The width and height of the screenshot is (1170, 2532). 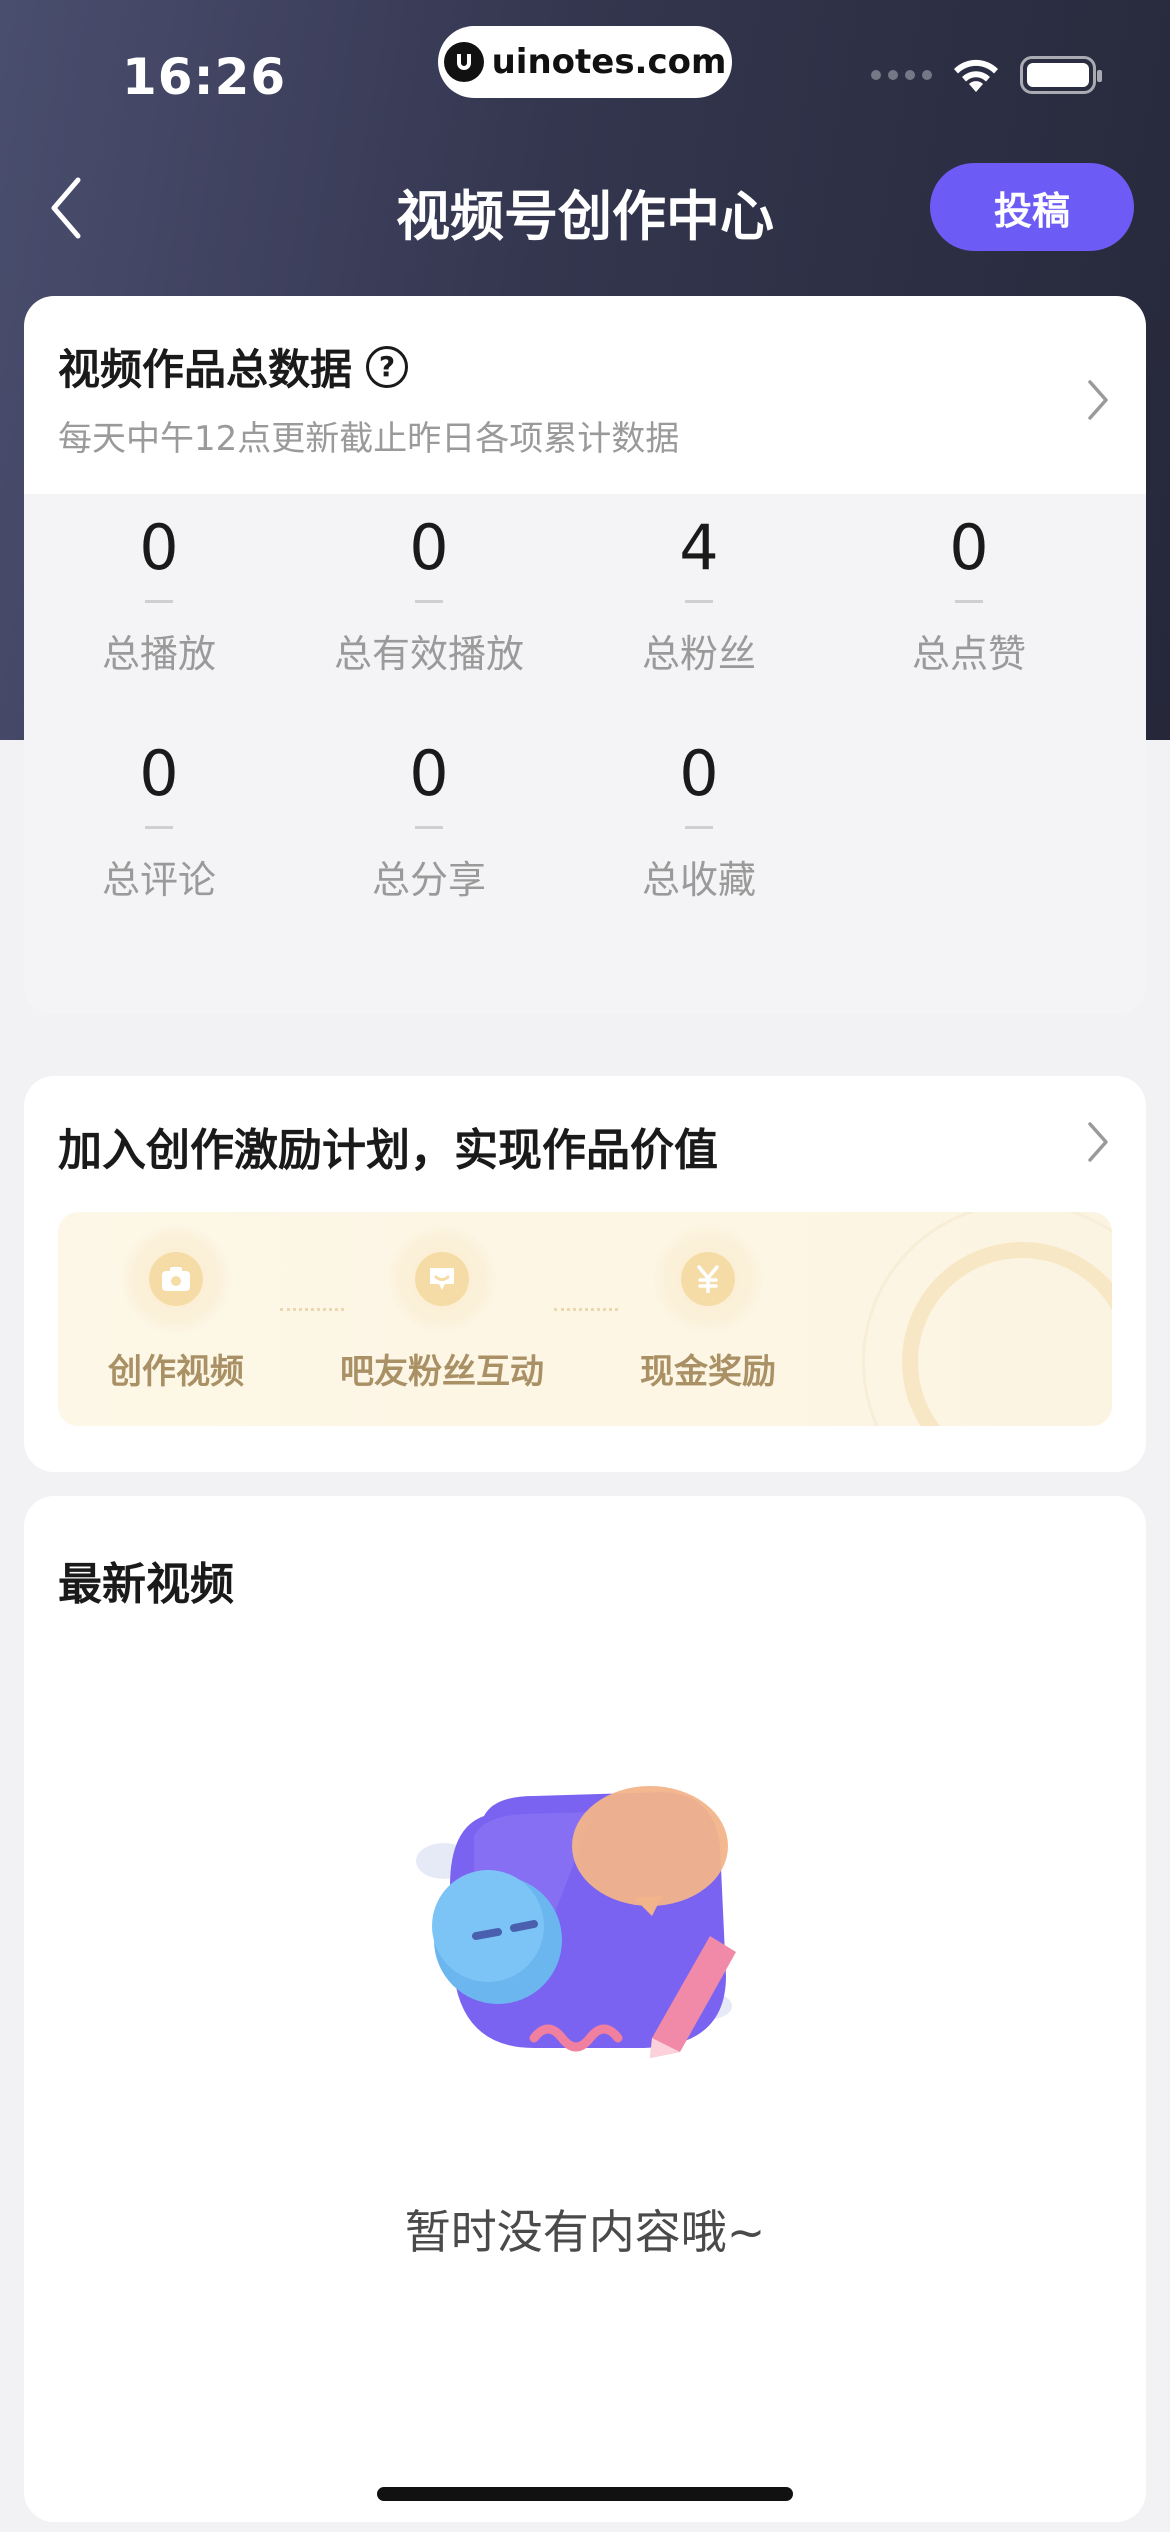 I want to click on home-indicator, so click(x=585, y=2494).